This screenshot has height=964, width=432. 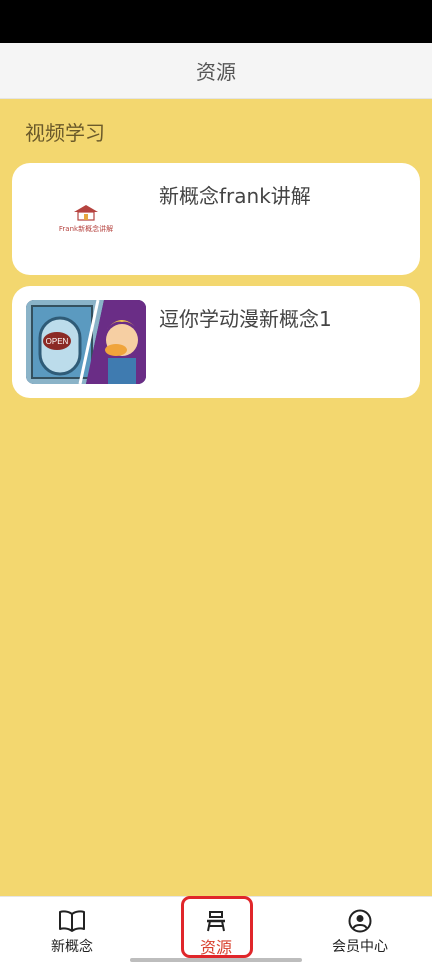 I want to click on nav-label: 新概念, so click(x=72, y=947).